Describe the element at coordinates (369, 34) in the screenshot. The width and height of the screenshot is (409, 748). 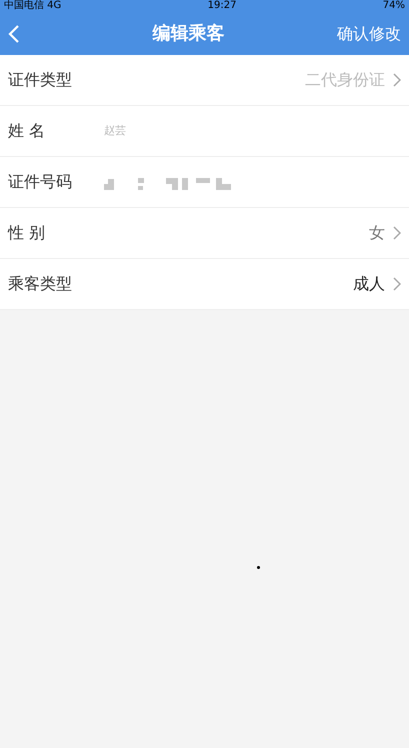
I see `confirm-button: 确认修改` at that location.